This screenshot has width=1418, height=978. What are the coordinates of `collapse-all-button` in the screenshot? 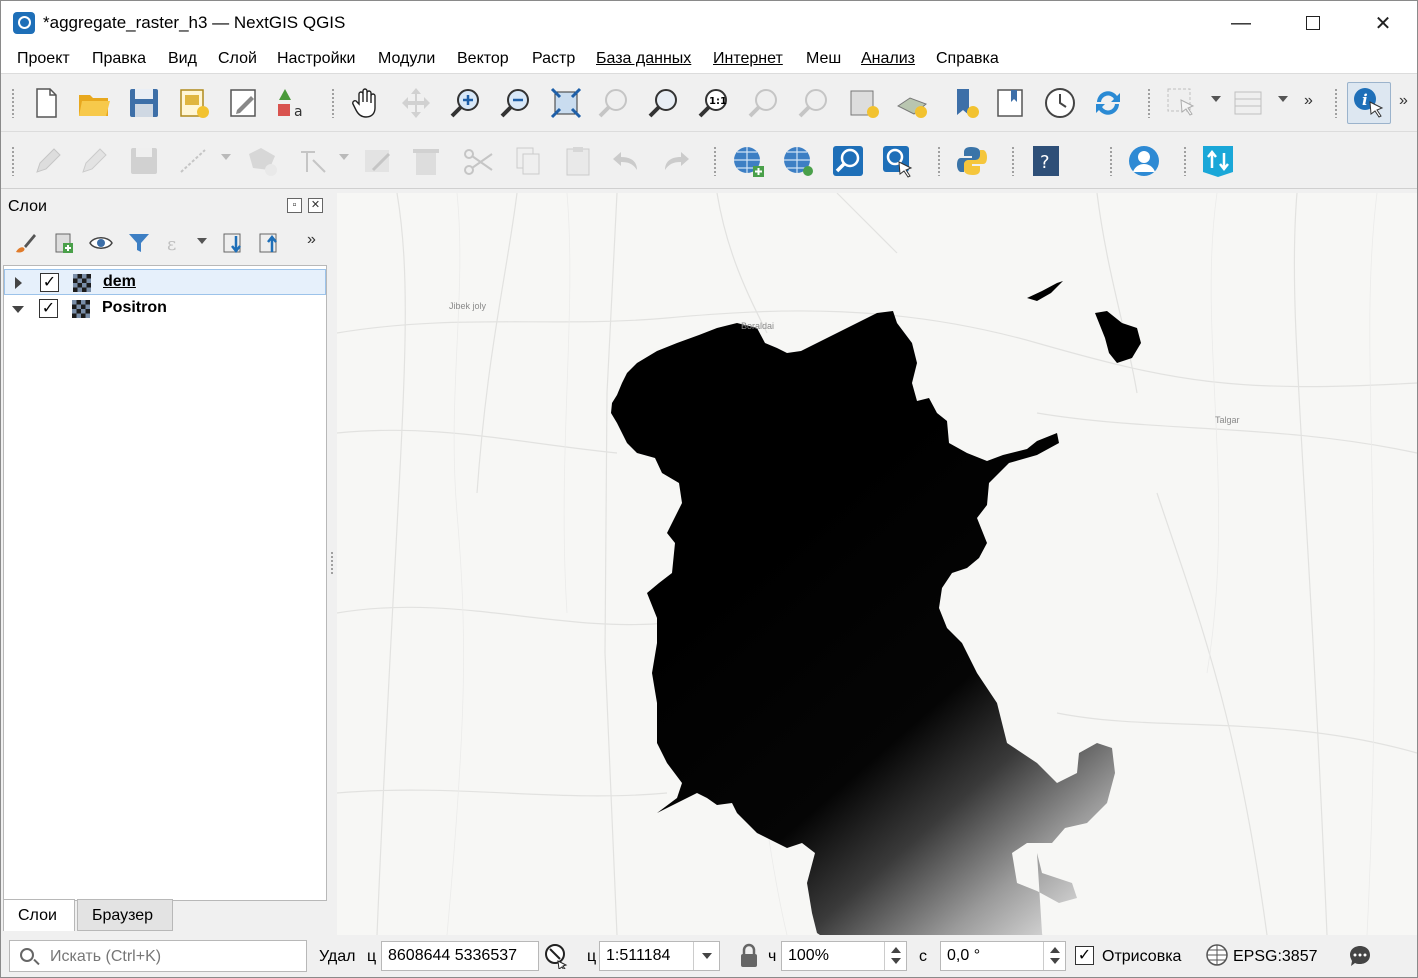 It's located at (269, 243).